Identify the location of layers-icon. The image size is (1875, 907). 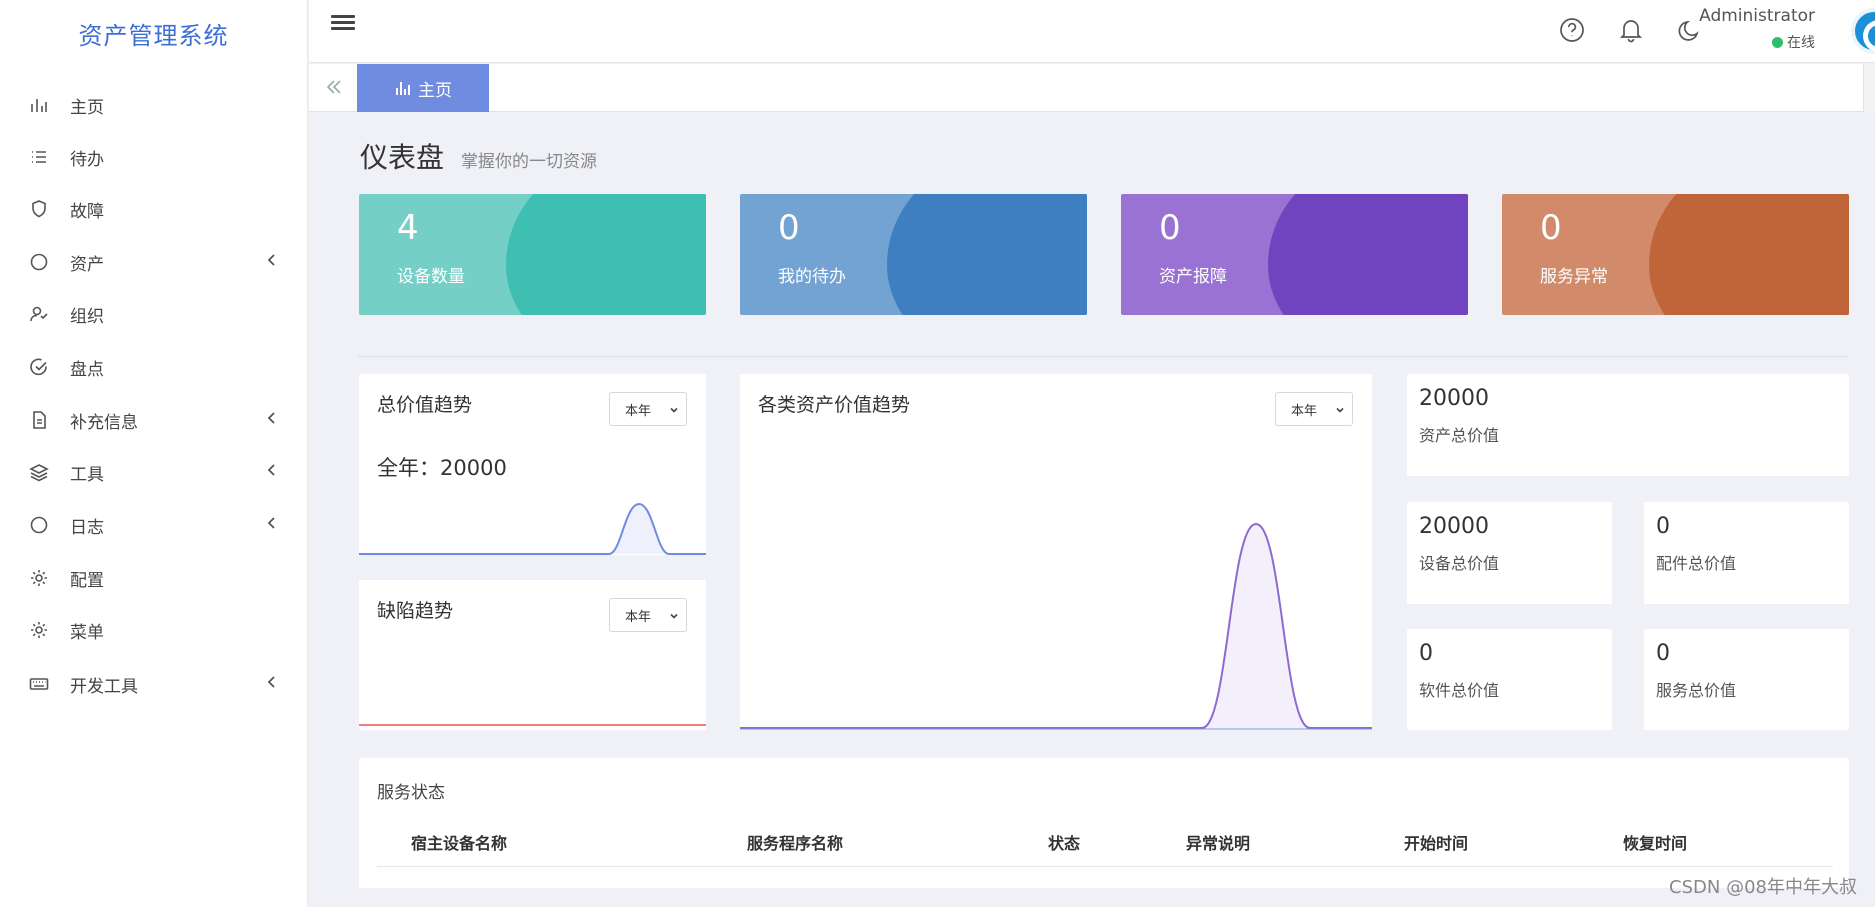
(39, 472).